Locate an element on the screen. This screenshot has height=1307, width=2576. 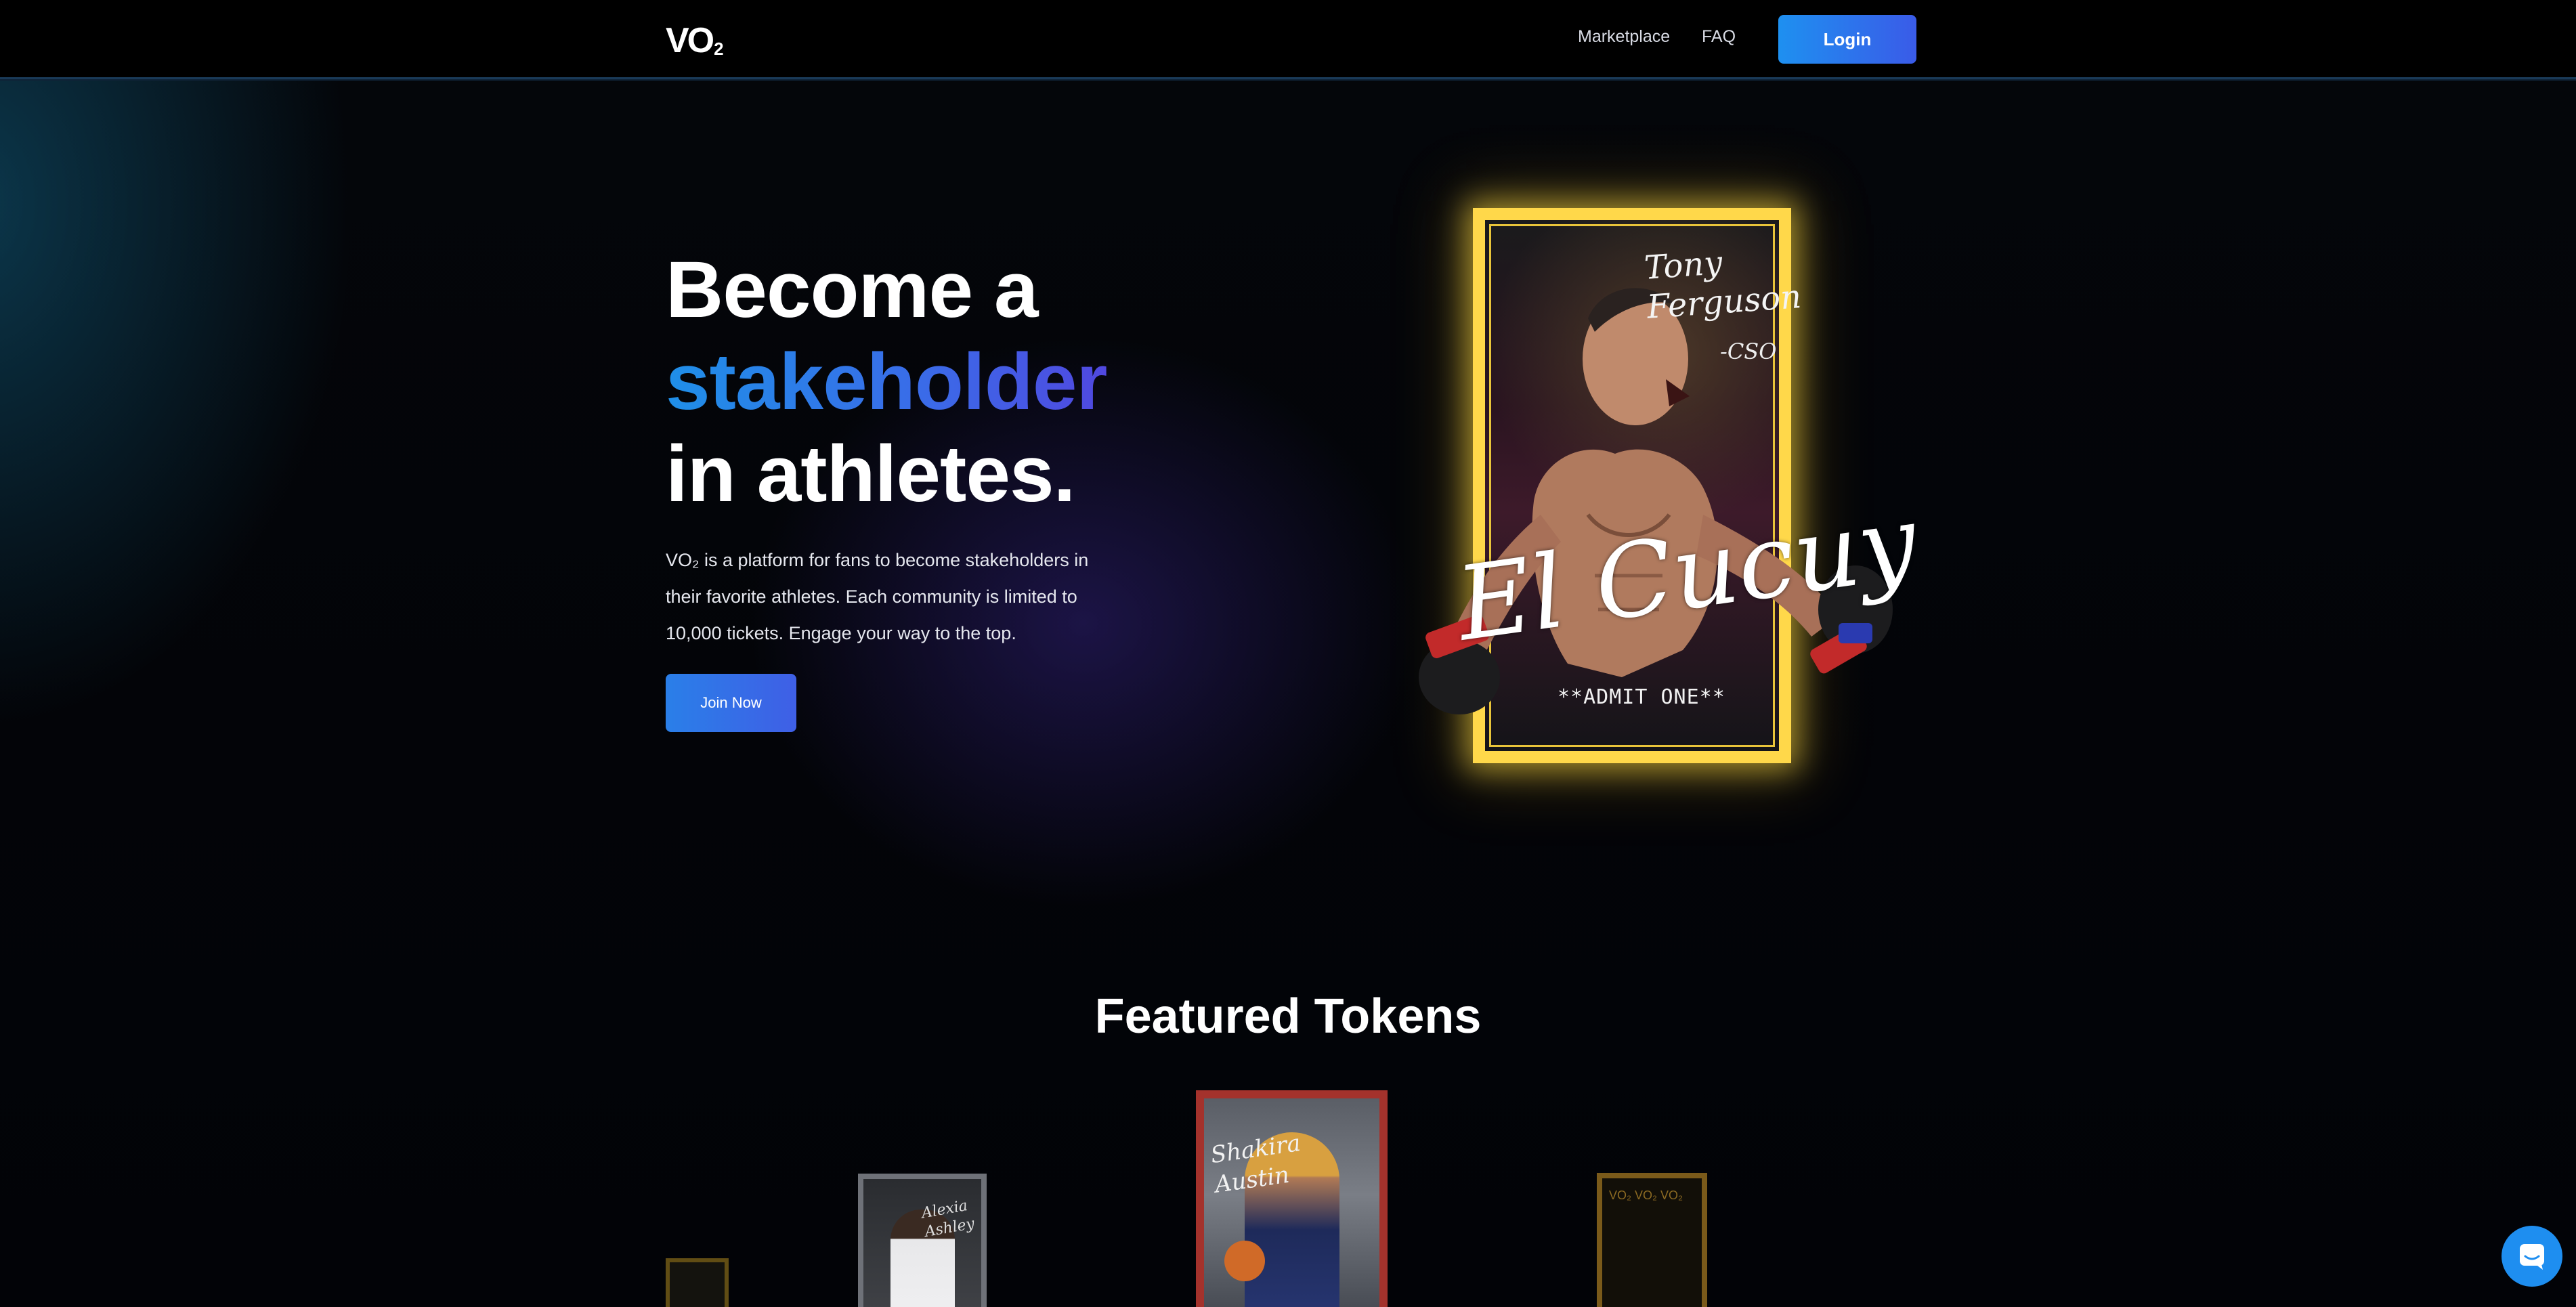
token-card: Shakira Austin is located at coordinates (1292, 1198).